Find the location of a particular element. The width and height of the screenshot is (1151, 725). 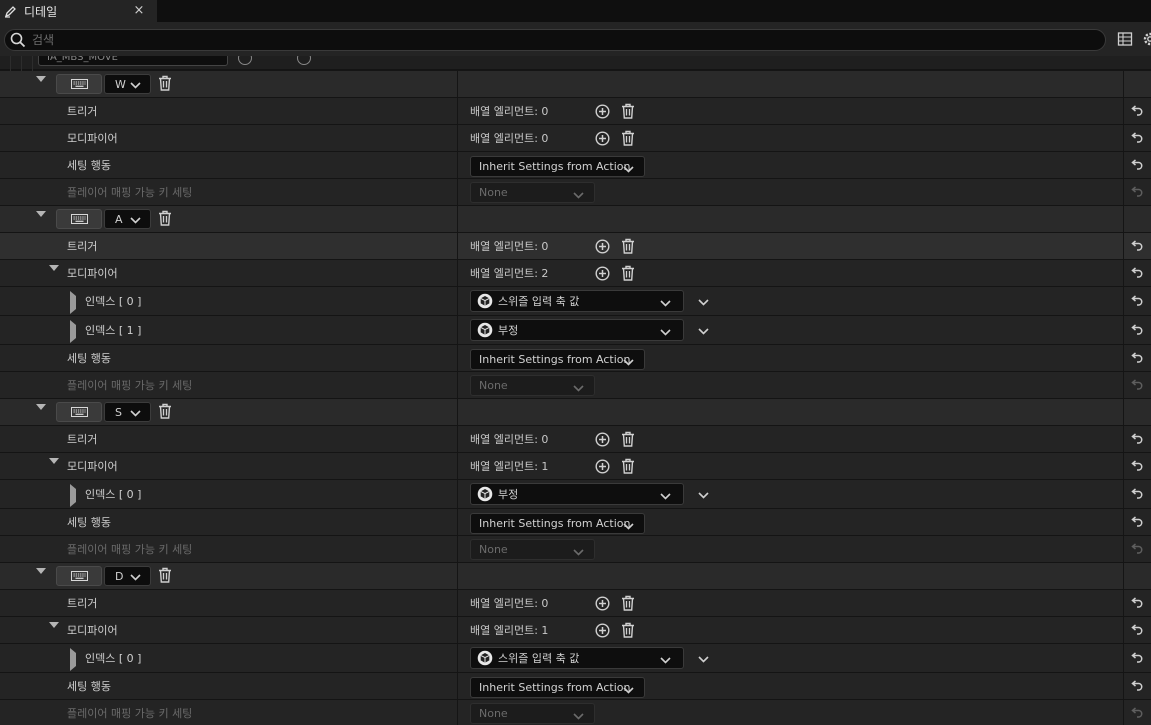

property-label: 모디파이어 is located at coordinates (92, 138).